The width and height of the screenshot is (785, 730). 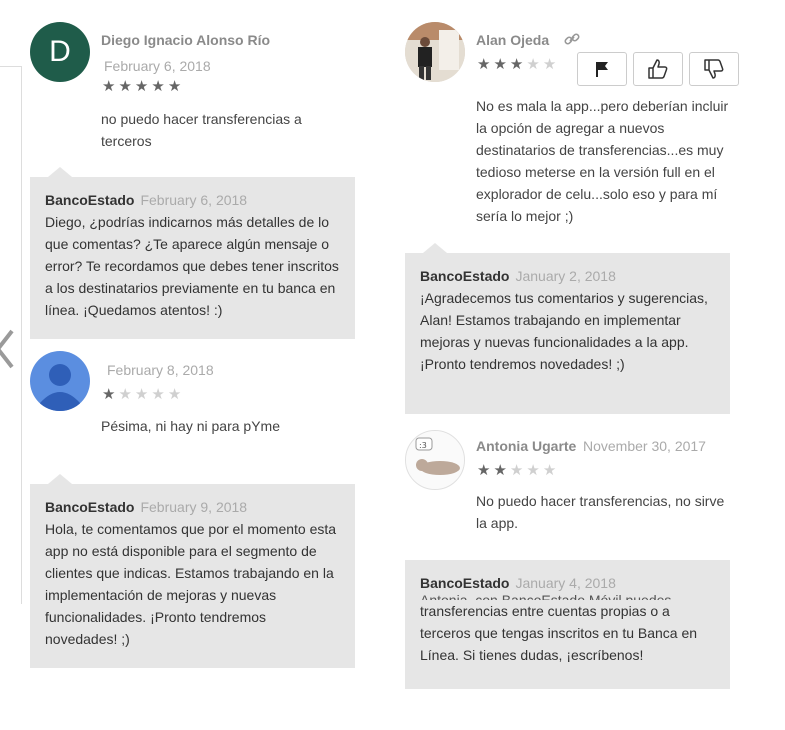 I want to click on reply-date: February 9, 2018, so click(x=194, y=507).